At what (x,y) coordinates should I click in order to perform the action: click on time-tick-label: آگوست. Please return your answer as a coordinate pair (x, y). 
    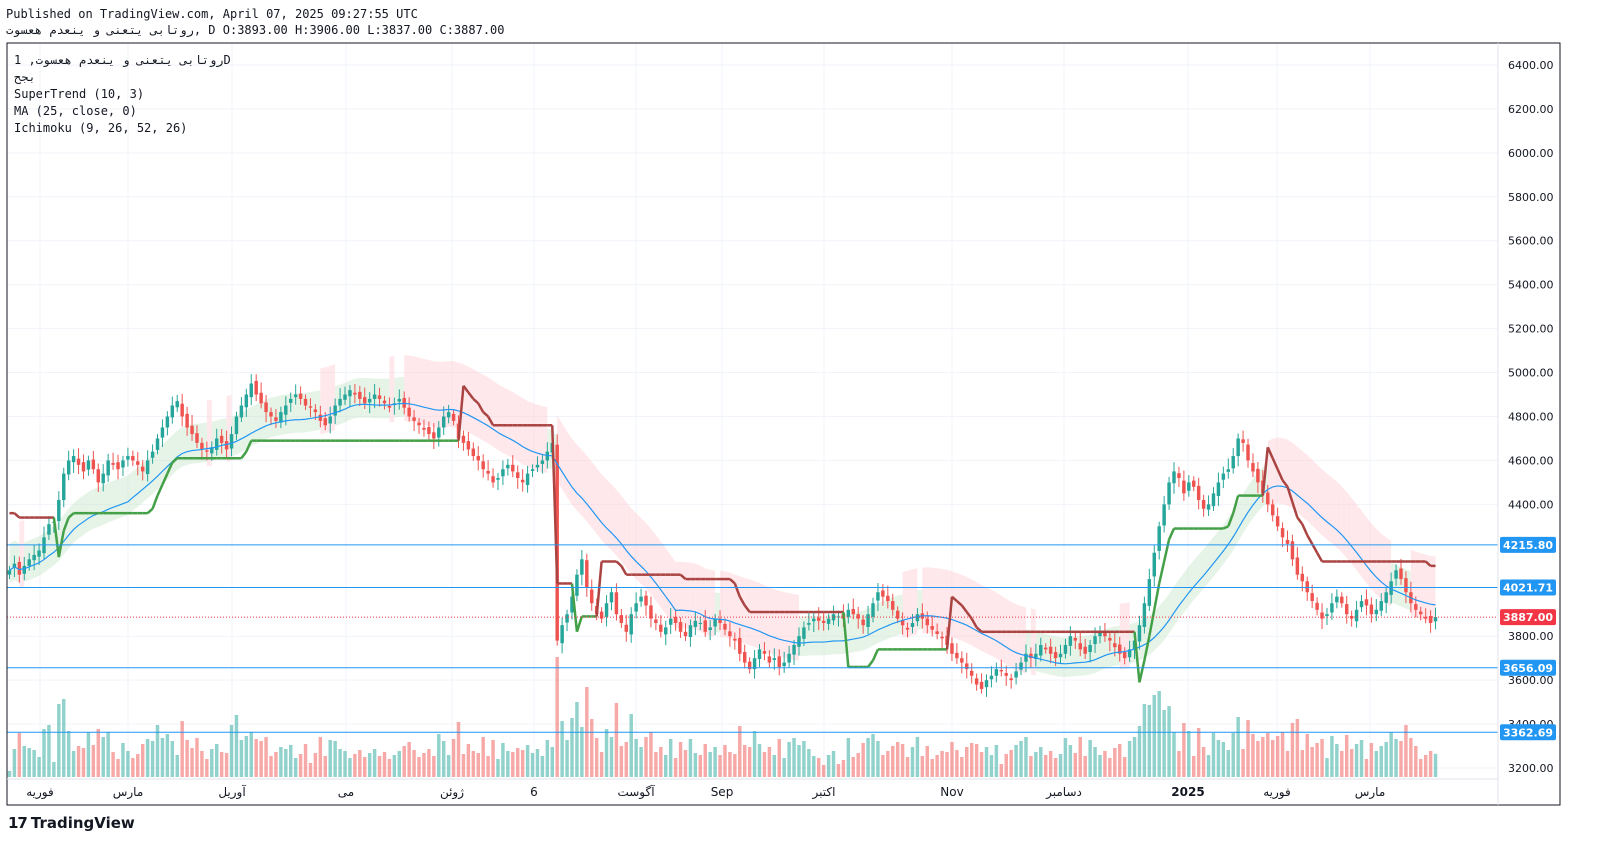
    Looking at the image, I should click on (636, 792).